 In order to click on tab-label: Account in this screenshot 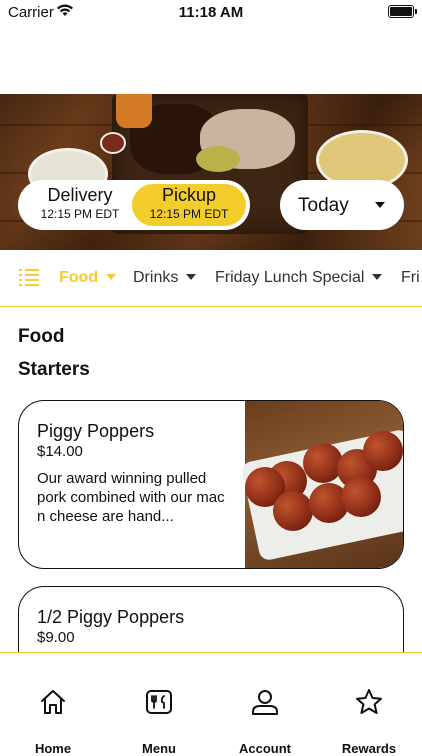, I will do `click(265, 748)`.